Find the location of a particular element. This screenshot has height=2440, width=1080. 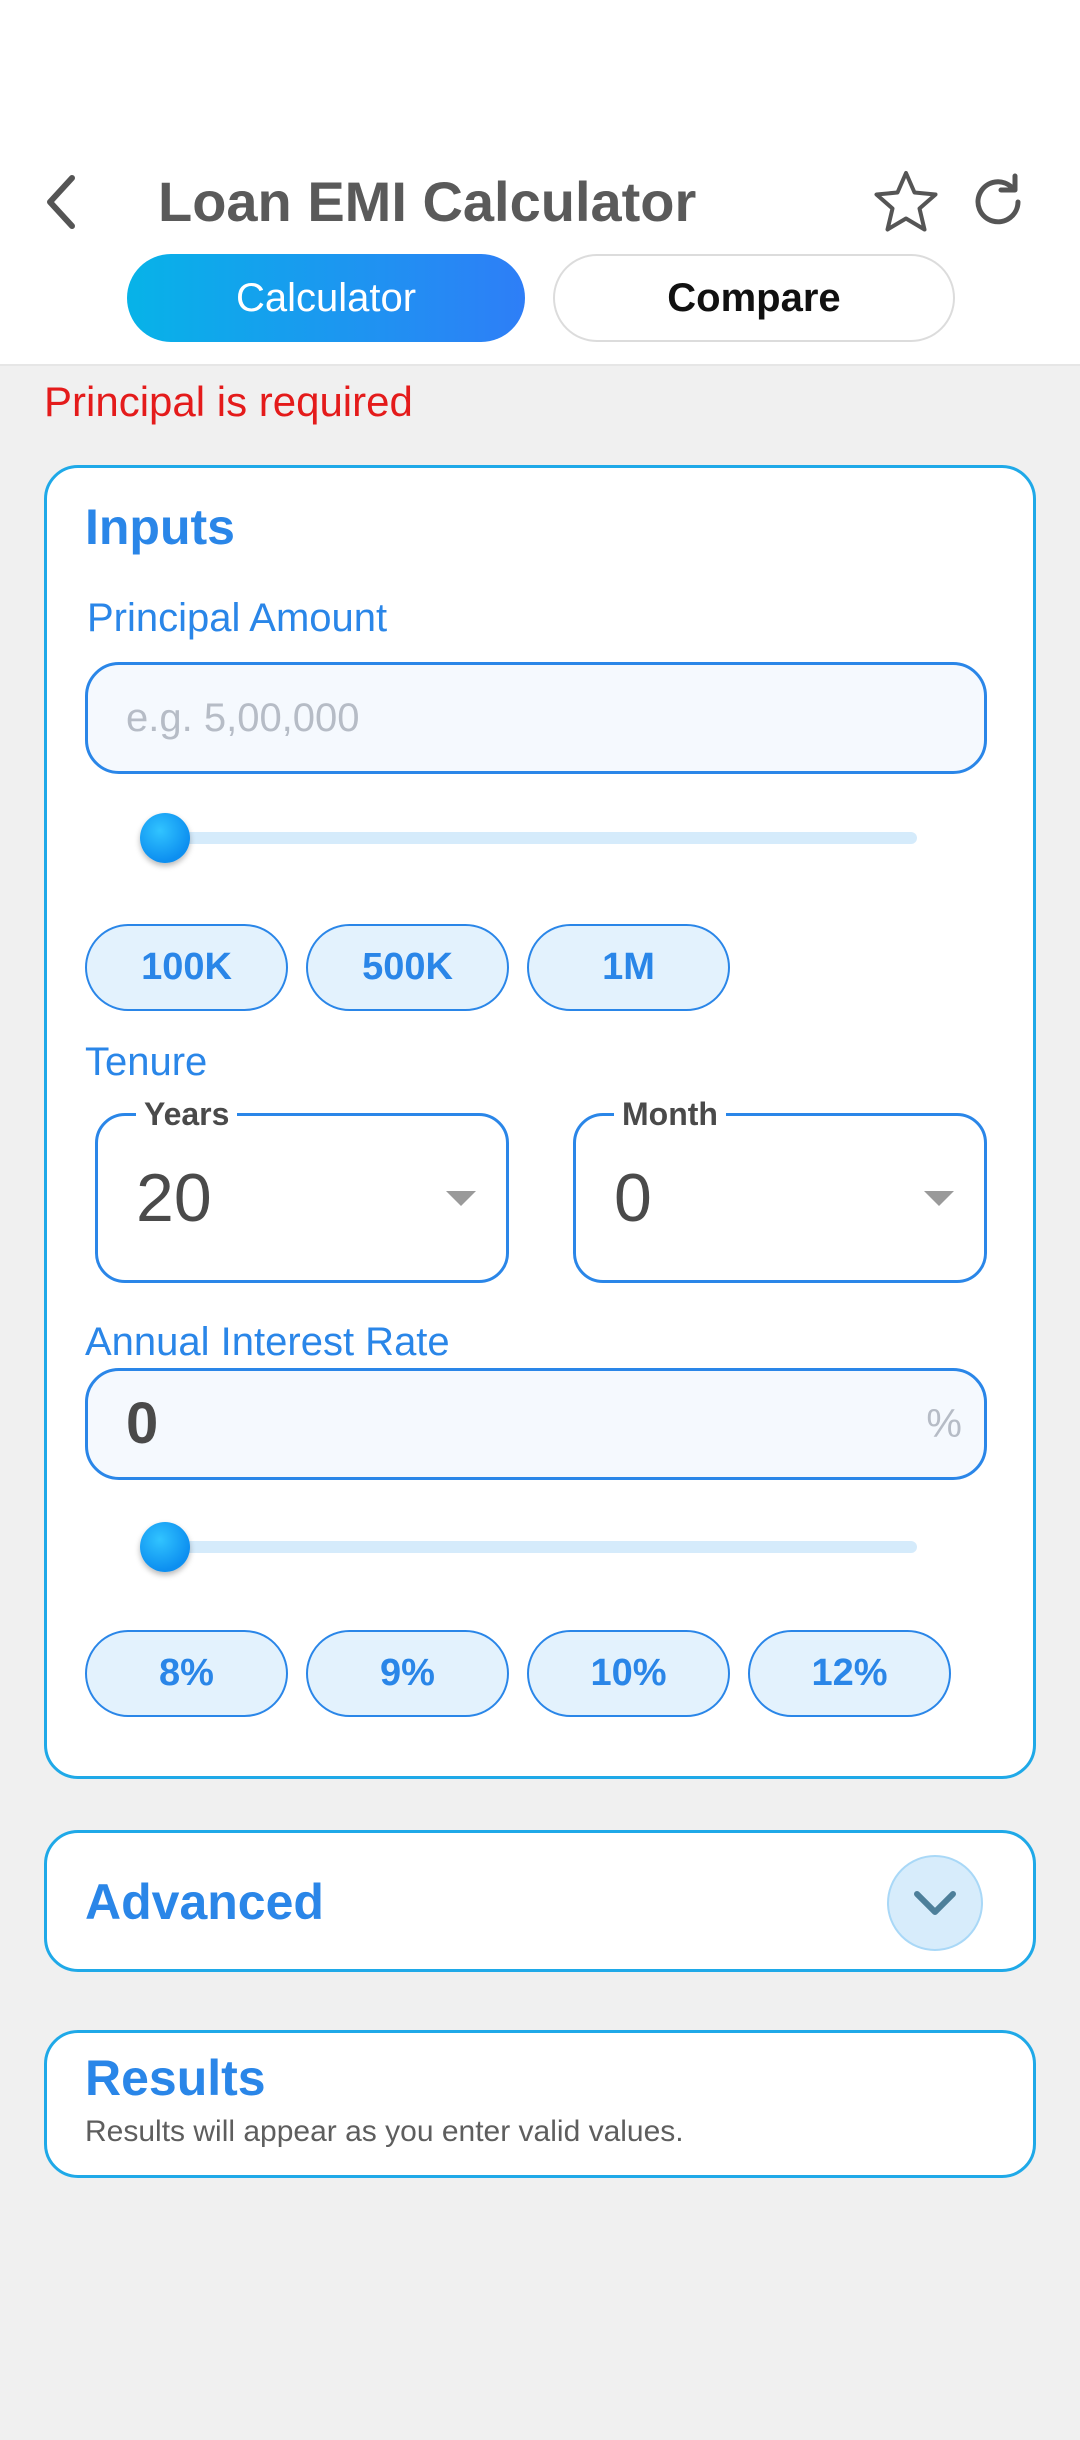

principal-placeholder: e.g. 5,00,000 is located at coordinates (243, 718).